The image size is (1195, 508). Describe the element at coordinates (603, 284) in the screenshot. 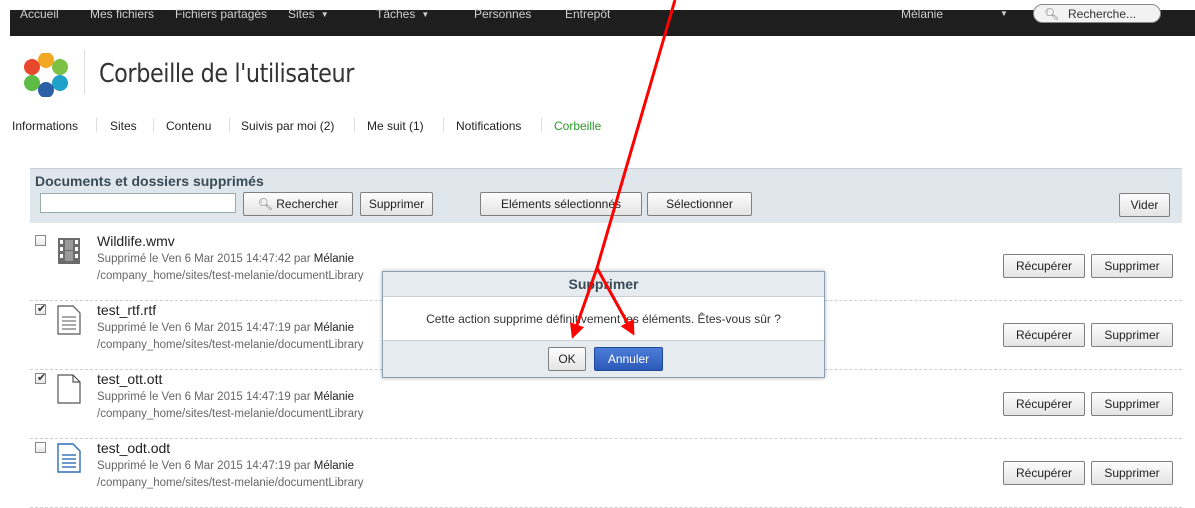

I see `dialog-title: Supprimer` at that location.